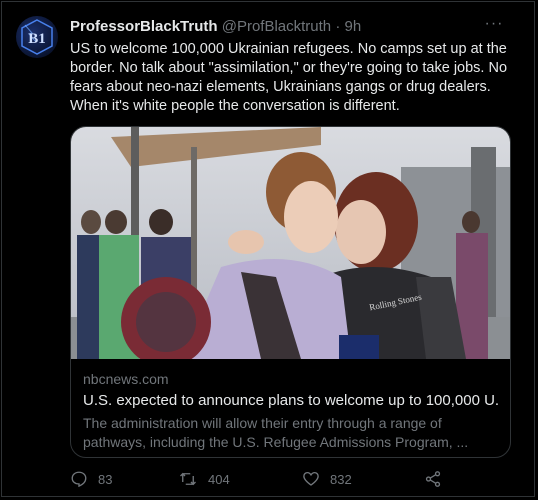  Describe the element at coordinates (341, 479) in the screenshot. I see `like-count: 832` at that location.